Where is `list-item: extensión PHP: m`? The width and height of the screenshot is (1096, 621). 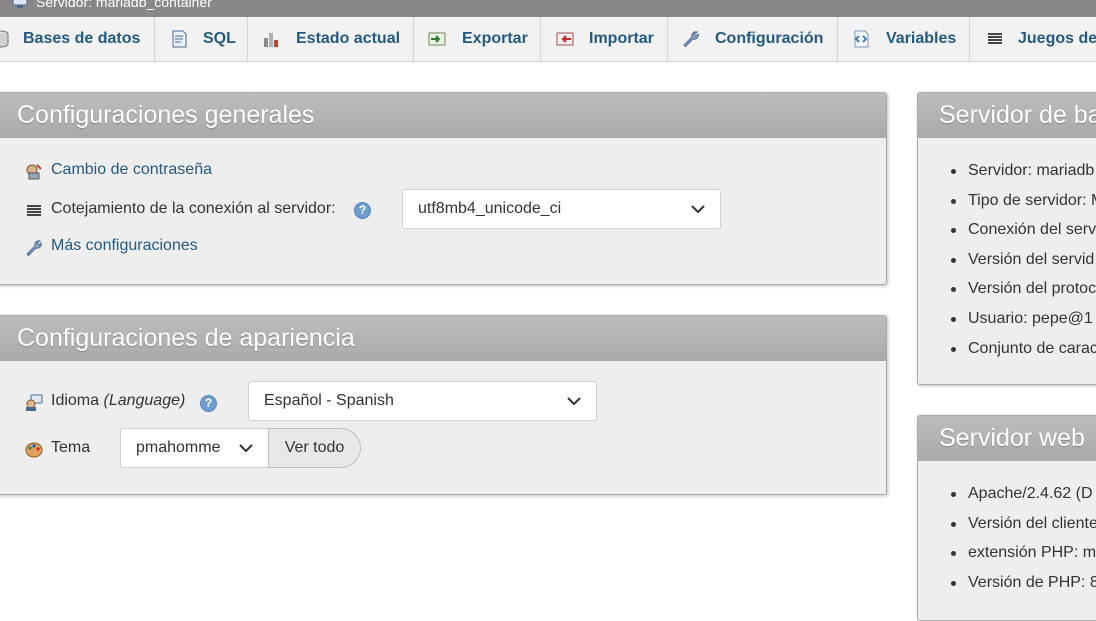 list-item: extensión PHP: m is located at coordinates (1022, 553).